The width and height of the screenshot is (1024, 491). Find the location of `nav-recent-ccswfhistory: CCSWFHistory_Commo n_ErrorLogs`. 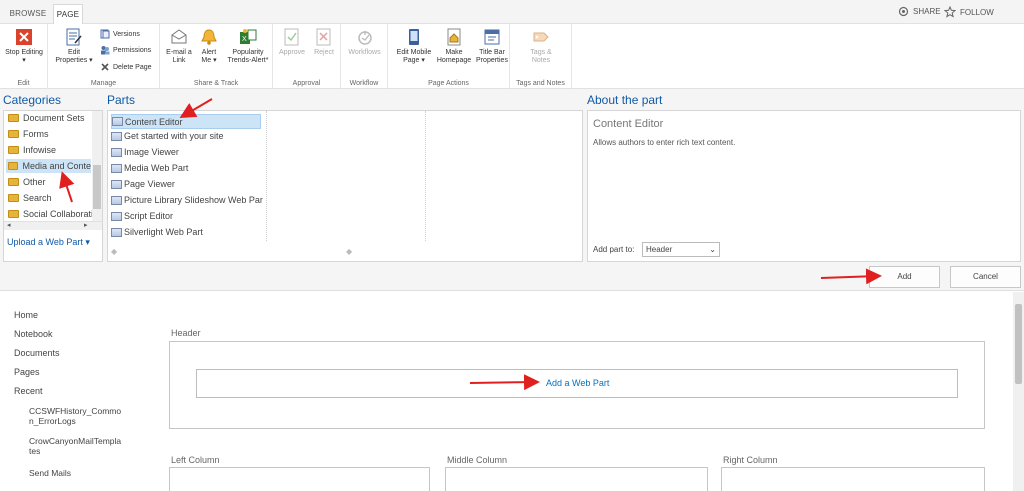

nav-recent-ccswfhistory: CCSWFHistory_Commo n_ErrorLogs is located at coordinates (75, 416).